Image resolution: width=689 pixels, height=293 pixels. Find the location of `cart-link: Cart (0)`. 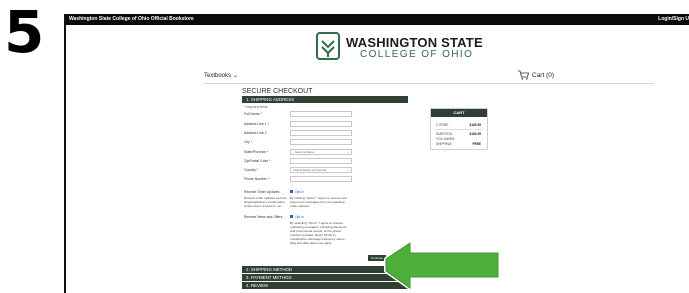

cart-link: Cart (0) is located at coordinates (536, 75).